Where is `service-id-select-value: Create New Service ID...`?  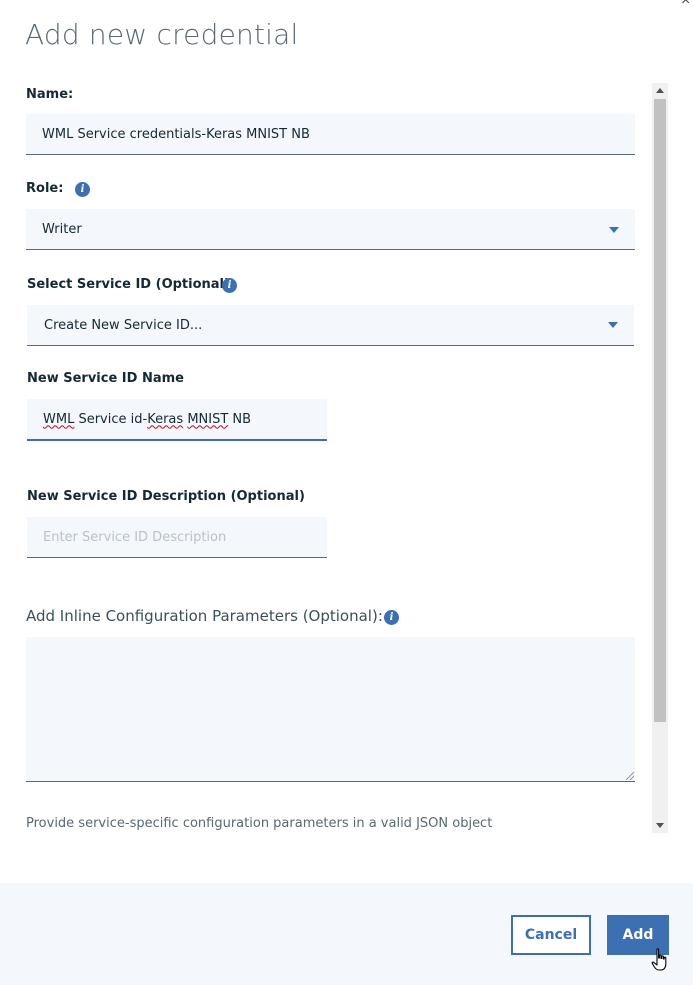
service-id-select-value: Create New Service ID... is located at coordinates (123, 325).